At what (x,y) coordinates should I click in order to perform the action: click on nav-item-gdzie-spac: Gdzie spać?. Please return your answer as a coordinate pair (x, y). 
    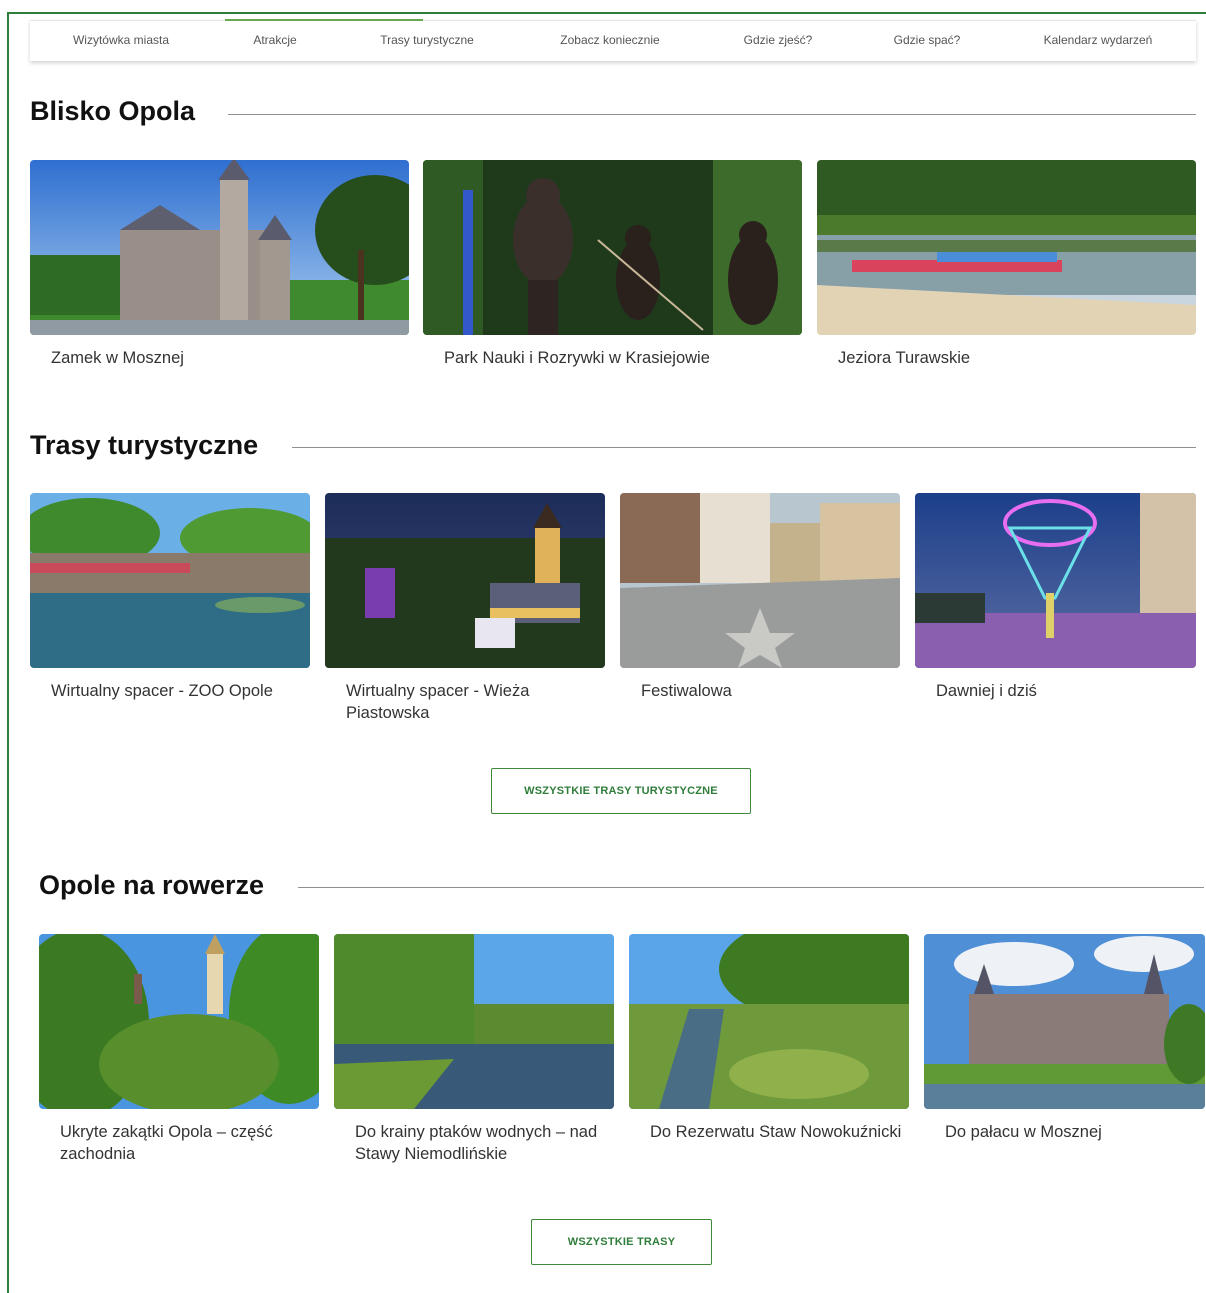
    Looking at the image, I should click on (927, 40).